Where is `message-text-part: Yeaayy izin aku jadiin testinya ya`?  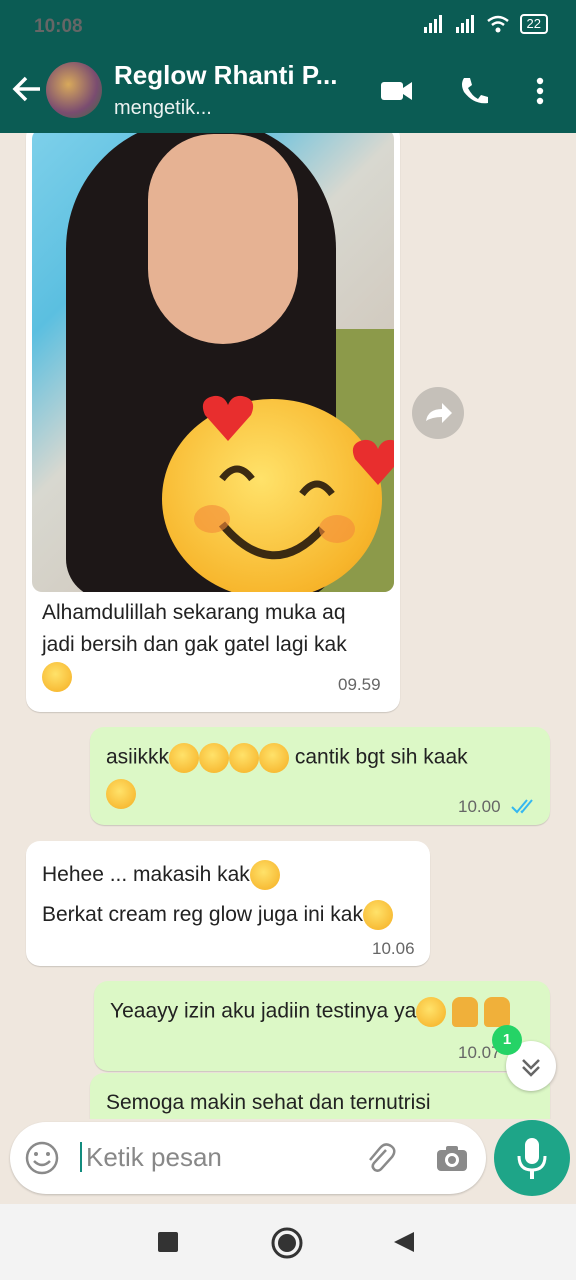
message-text-part: Yeaayy izin aku jadiin testinya ya is located at coordinates (263, 1011).